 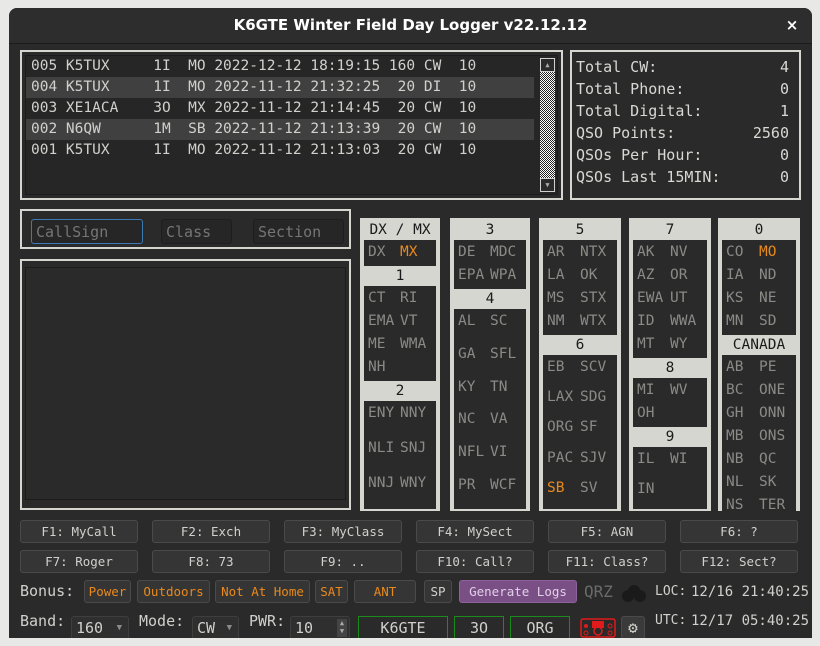 I want to click on function-key-button-f10: F10: Call?, so click(x=475, y=561).